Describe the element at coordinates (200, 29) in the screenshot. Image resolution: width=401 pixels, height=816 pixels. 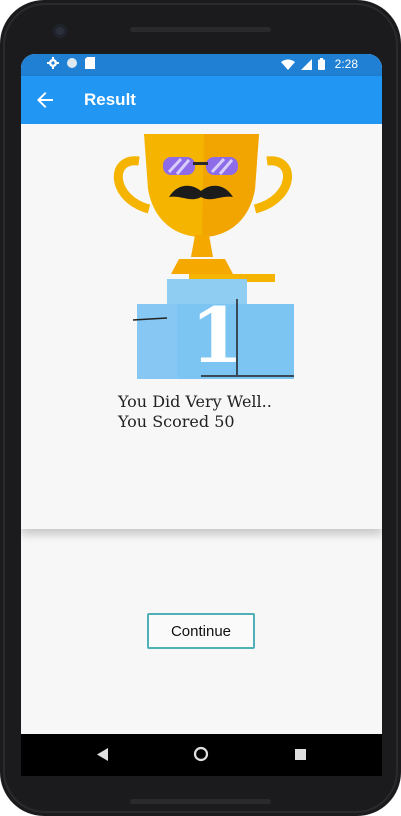
I see `top-speaker` at that location.